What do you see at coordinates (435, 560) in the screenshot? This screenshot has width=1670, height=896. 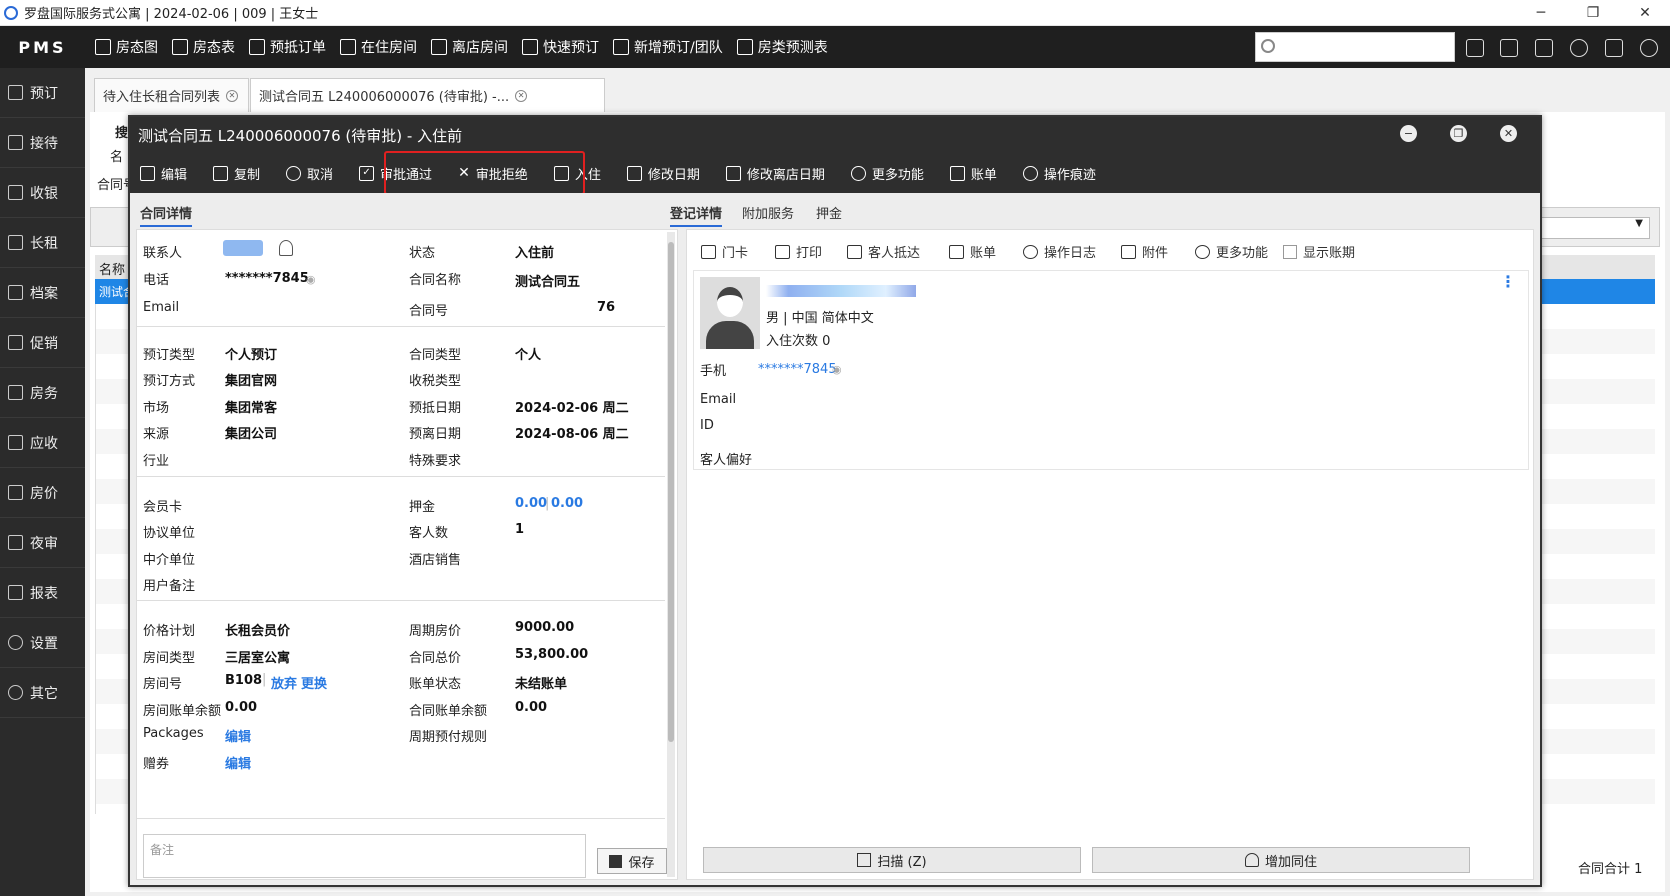 I see `hotel-sales-label: 酒店销售` at bounding box center [435, 560].